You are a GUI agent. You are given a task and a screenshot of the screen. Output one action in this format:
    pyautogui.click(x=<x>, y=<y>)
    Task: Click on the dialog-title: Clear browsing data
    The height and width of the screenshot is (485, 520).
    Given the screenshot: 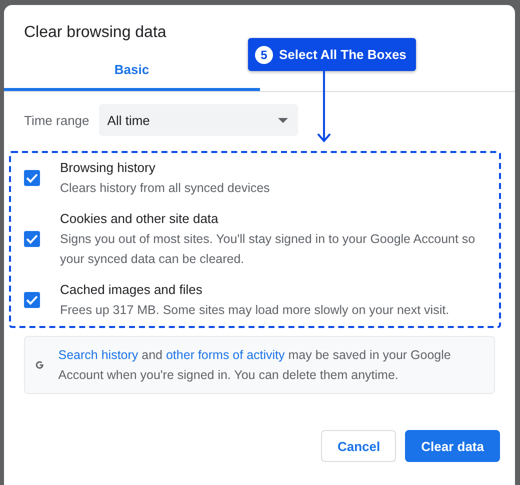 What is the action you would take?
    pyautogui.click(x=95, y=33)
    